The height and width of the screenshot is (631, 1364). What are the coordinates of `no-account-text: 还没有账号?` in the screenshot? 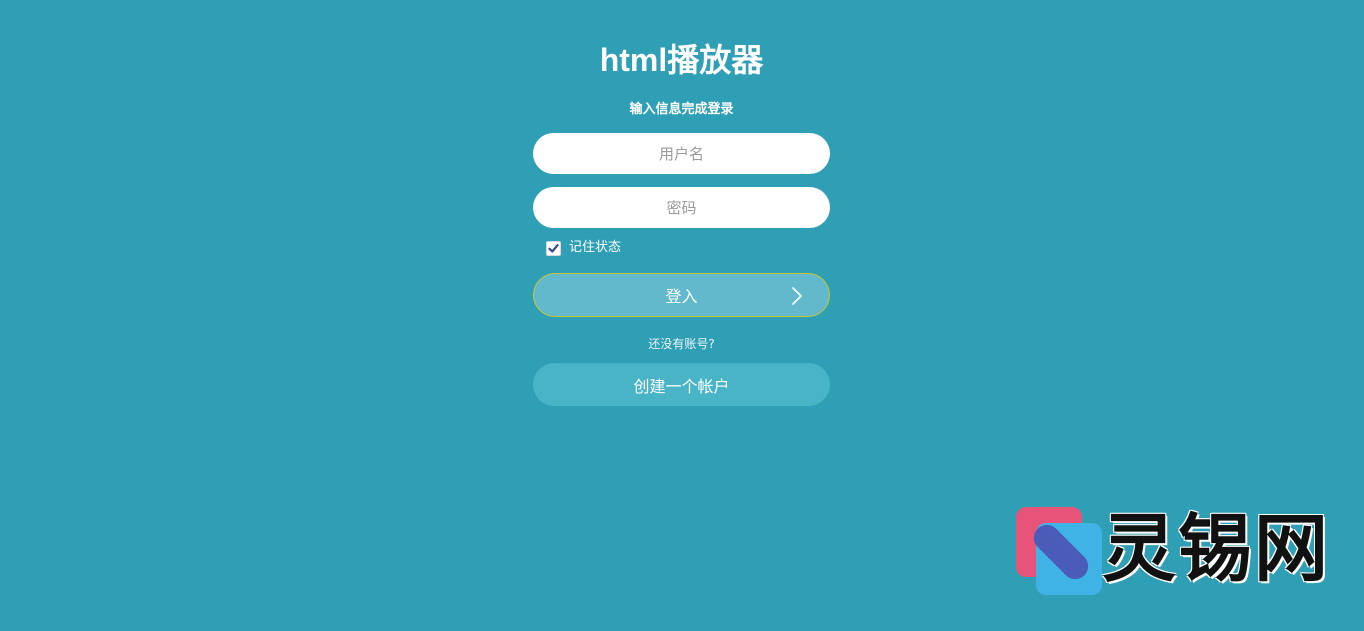 It's located at (681, 344).